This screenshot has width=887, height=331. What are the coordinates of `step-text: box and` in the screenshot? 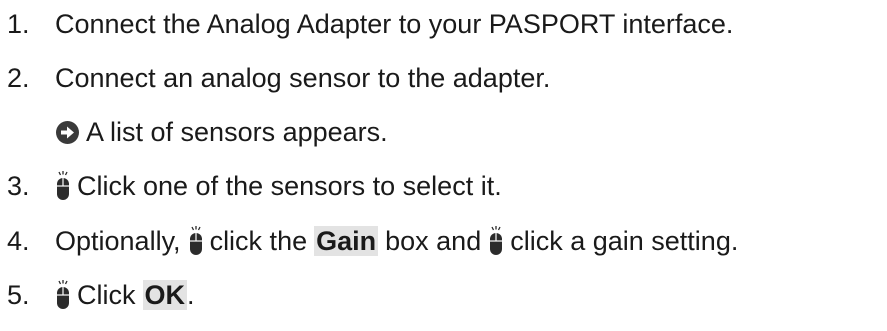 It's located at (433, 241).